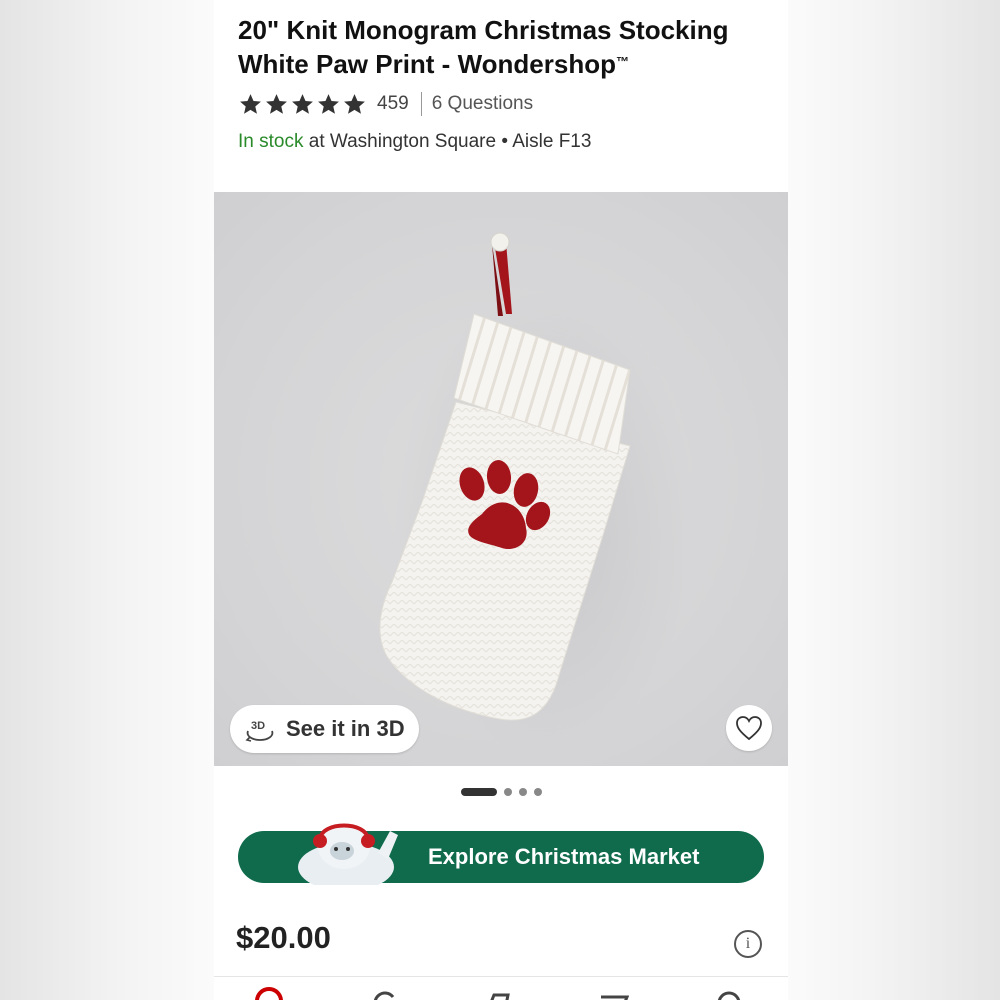 The image size is (1000, 1000). I want to click on trademark-symbol: ™, so click(622, 61).